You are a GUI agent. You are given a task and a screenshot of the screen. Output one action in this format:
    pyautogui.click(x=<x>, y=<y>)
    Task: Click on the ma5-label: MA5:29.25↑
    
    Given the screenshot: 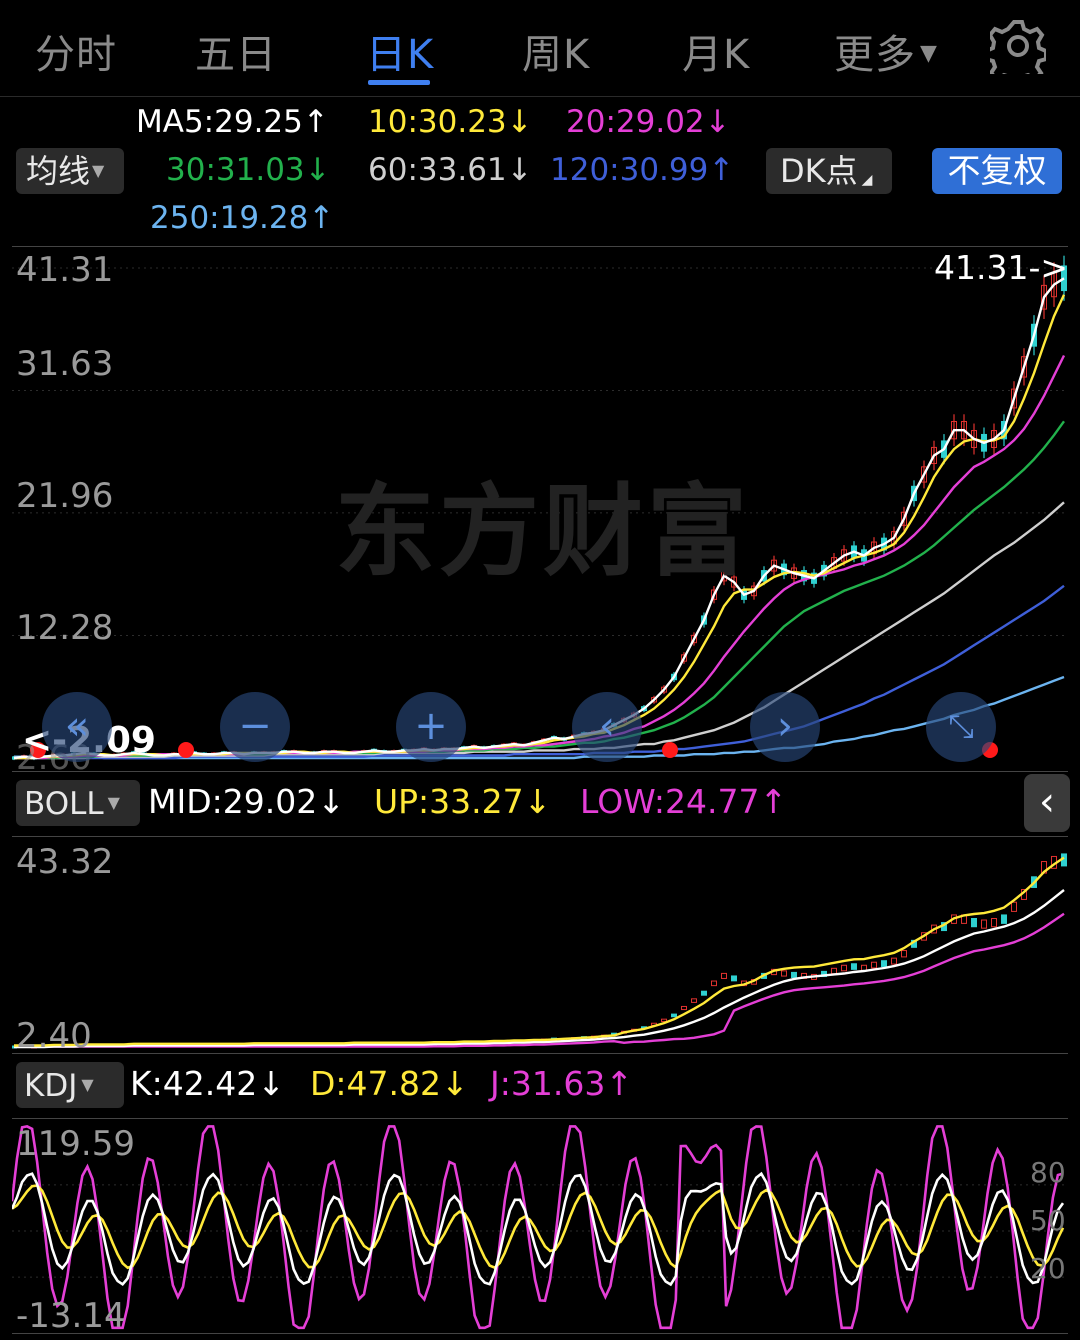 What is the action you would take?
    pyautogui.click(x=232, y=122)
    